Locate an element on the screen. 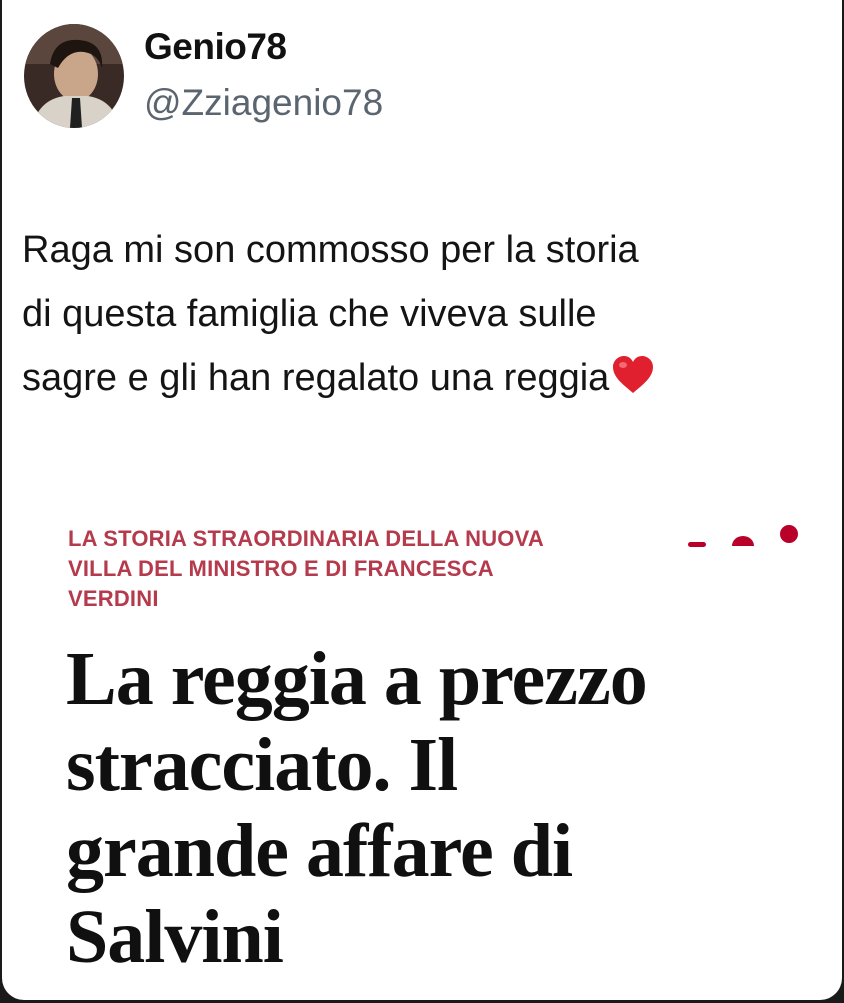  tweet-text-line: Raga mi son commosso per la storia is located at coordinates (330, 250).